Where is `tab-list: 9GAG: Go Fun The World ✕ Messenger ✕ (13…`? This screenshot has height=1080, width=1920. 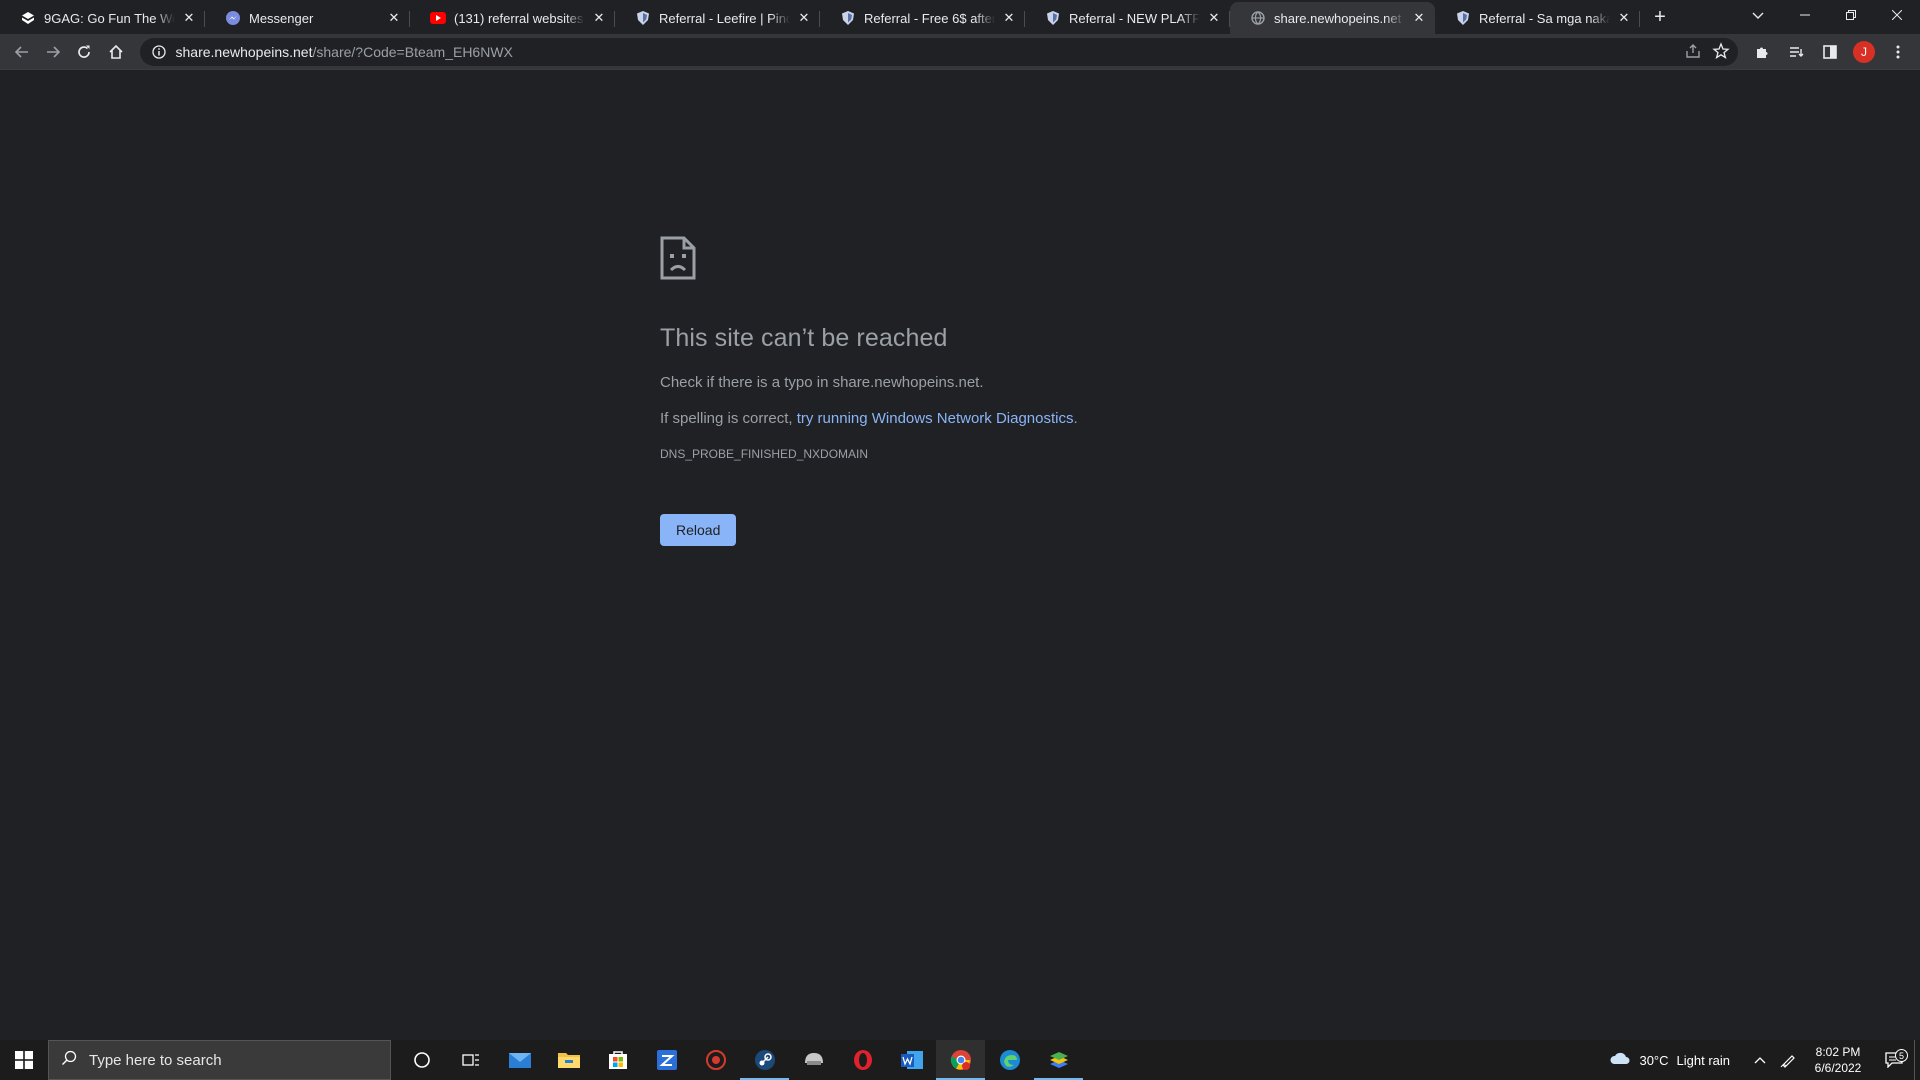 tab-list: 9GAG: Go Fun The World ✕ Messenger ✕ (13… is located at coordinates (837, 17).